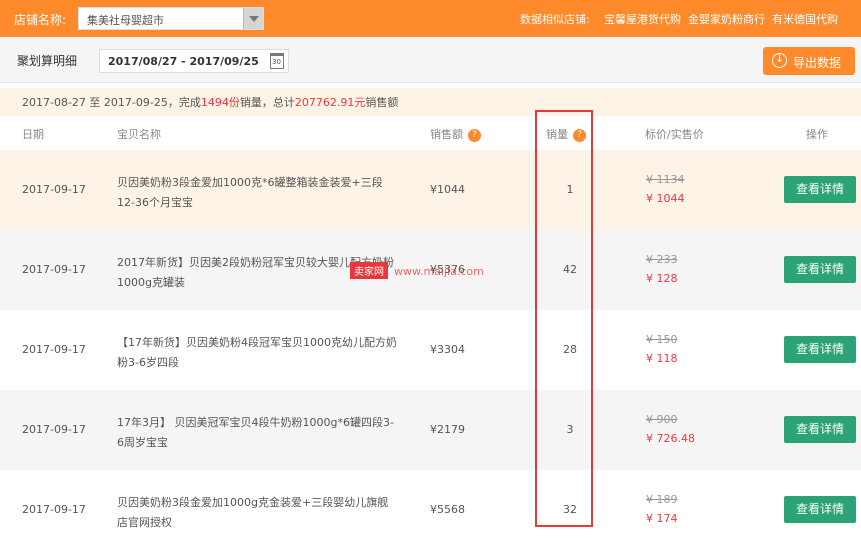 This screenshot has height=539, width=861. What do you see at coordinates (430, 60) in the screenshot?
I see `toolbar: 聚划算明细 2017/08/27 - 2017/09/25 导出数据` at bounding box center [430, 60].